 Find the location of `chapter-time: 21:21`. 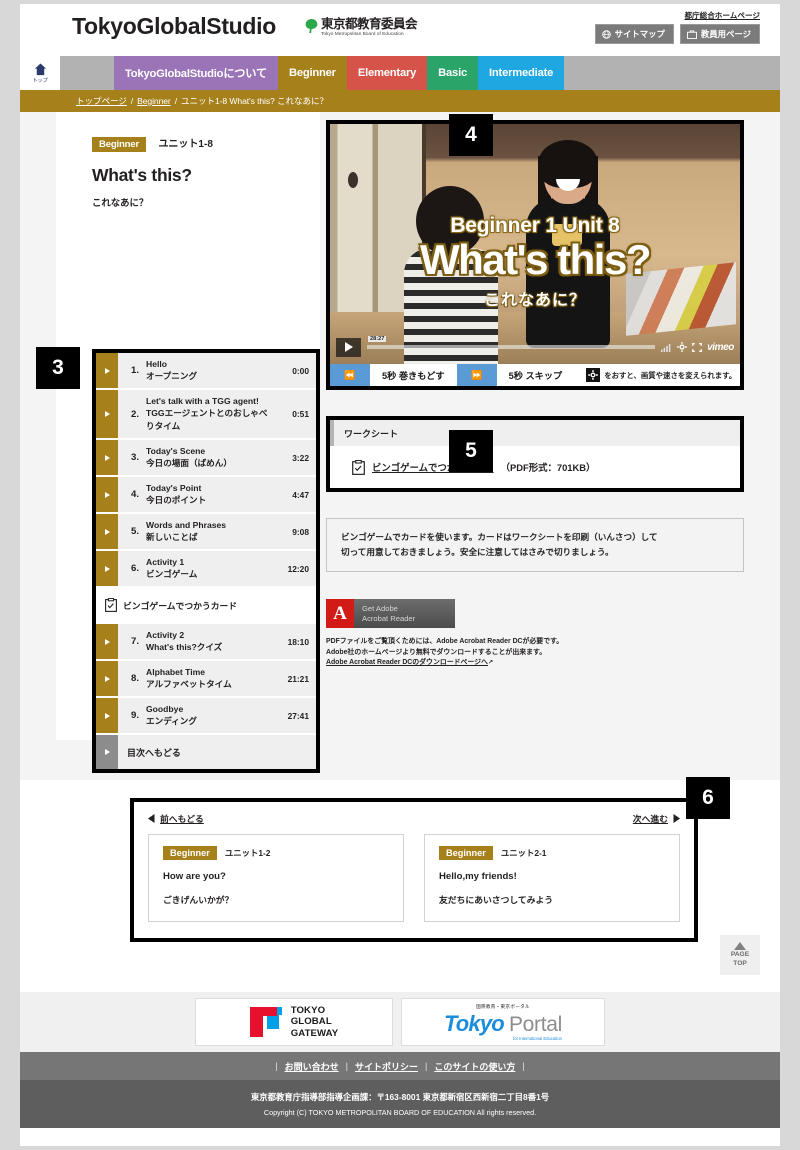

chapter-time: 21:21 is located at coordinates (298, 678).